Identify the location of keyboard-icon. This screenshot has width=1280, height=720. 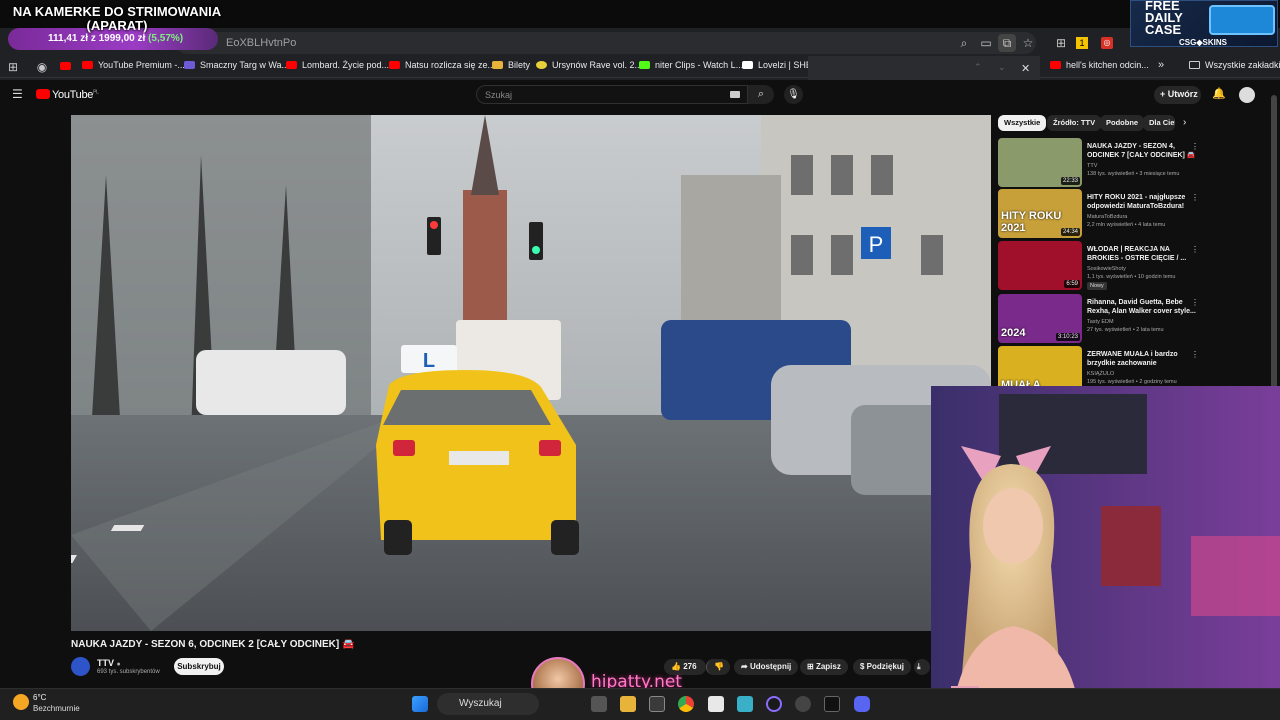
(735, 94).